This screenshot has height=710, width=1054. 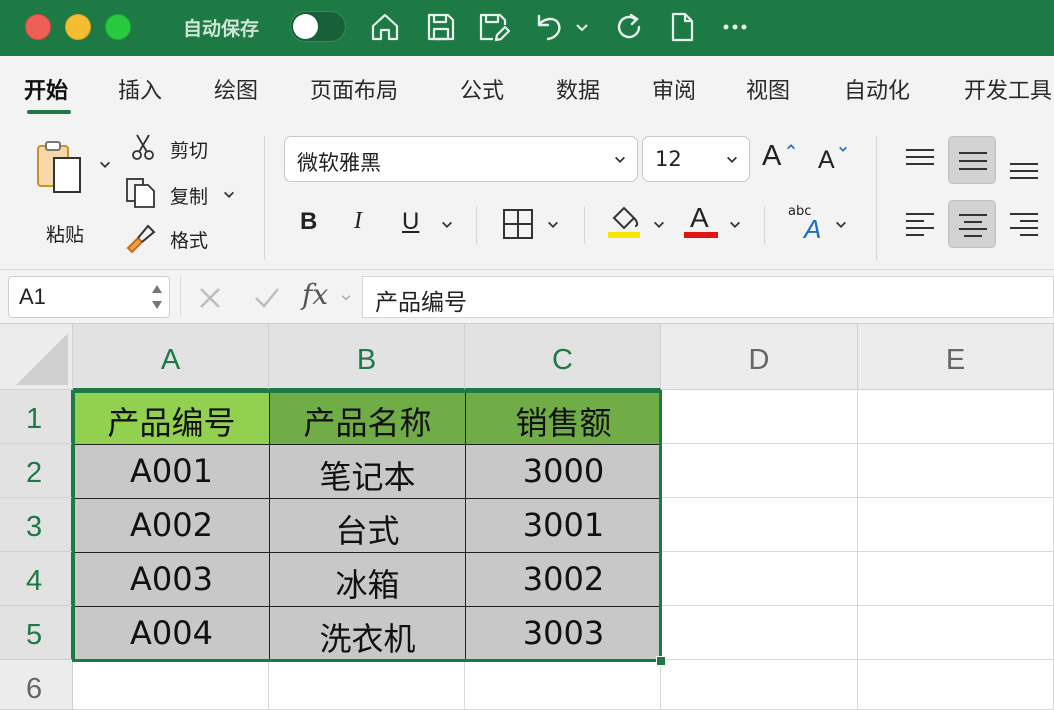 What do you see at coordinates (367, 357) in the screenshot?
I see `column-header-b: B` at bounding box center [367, 357].